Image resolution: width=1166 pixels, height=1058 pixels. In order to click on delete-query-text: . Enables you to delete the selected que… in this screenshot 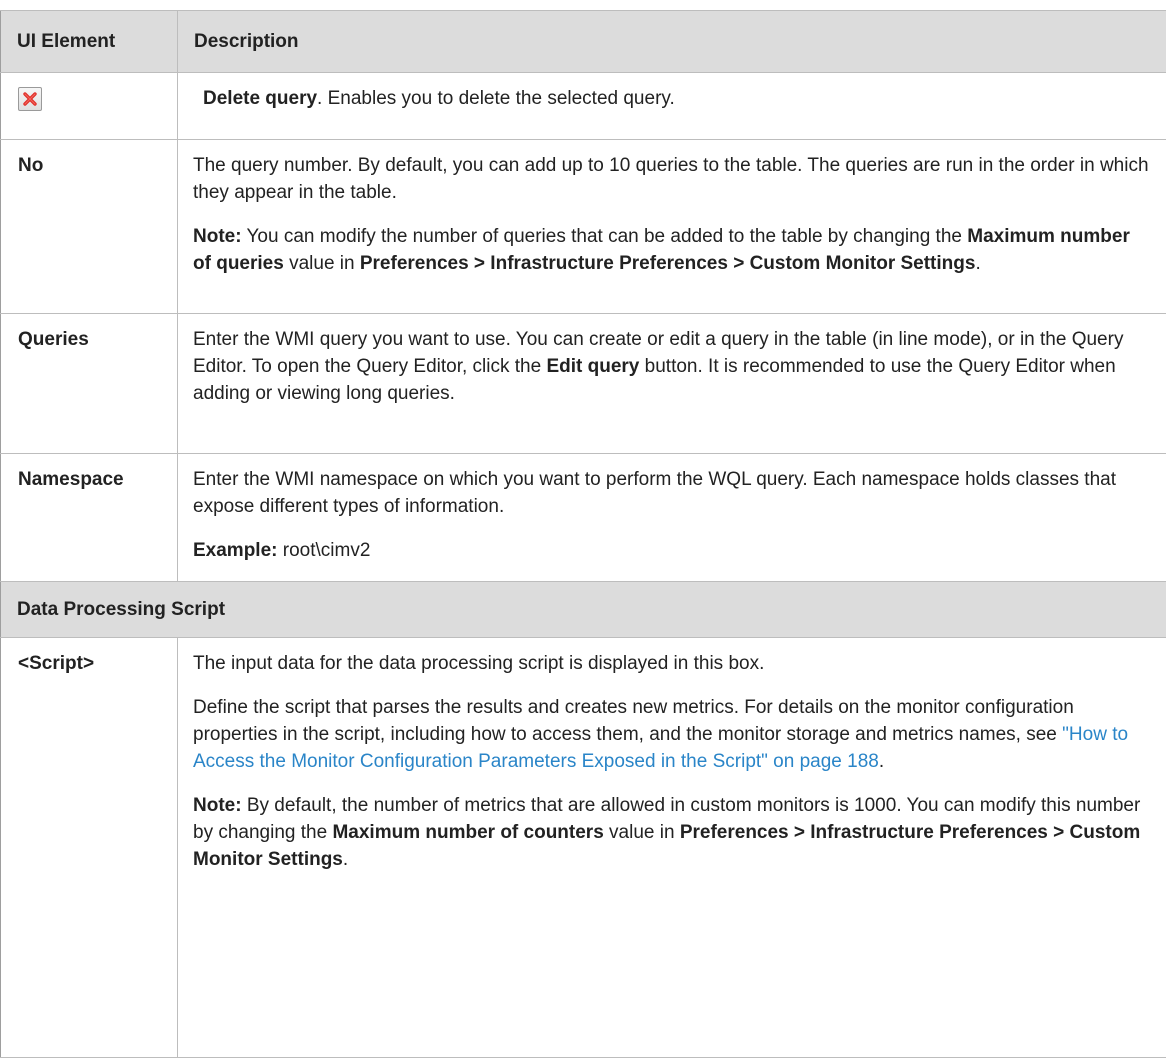, I will do `click(496, 98)`.